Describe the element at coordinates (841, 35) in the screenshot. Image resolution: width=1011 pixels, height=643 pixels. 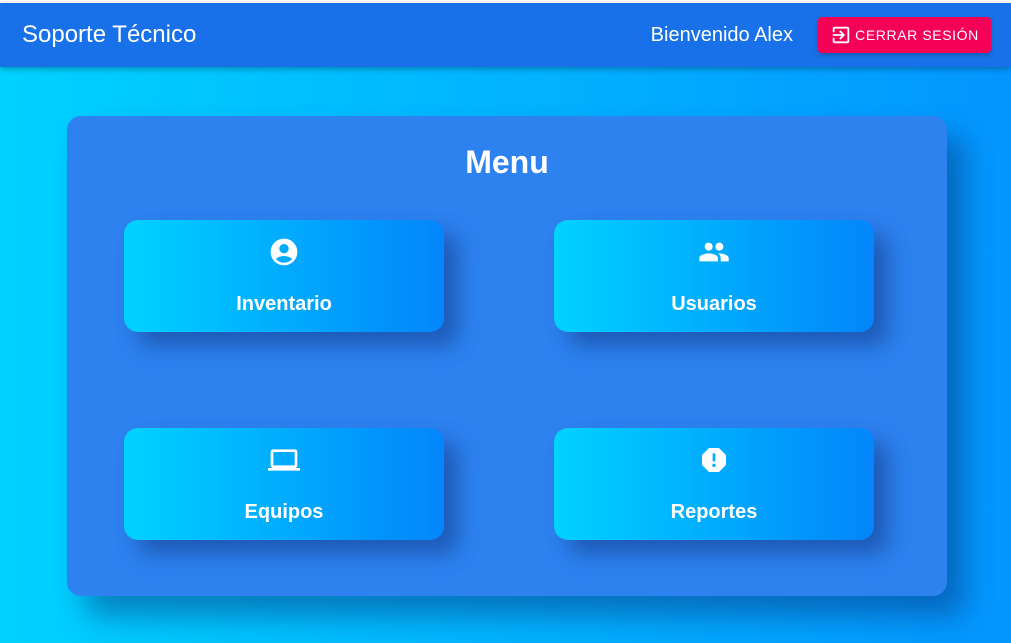
I see `exit-to-app-icon` at that location.